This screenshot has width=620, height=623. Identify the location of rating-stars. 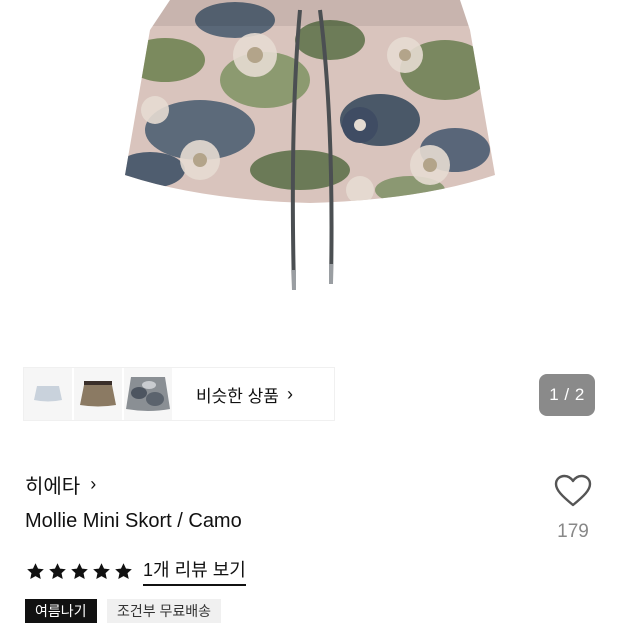
(79, 571).